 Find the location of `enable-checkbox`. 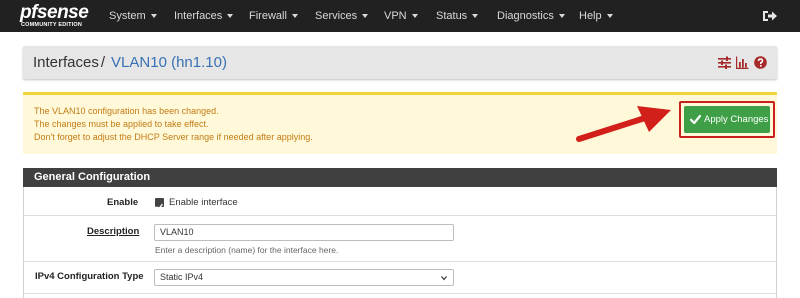

enable-checkbox is located at coordinates (159, 204).